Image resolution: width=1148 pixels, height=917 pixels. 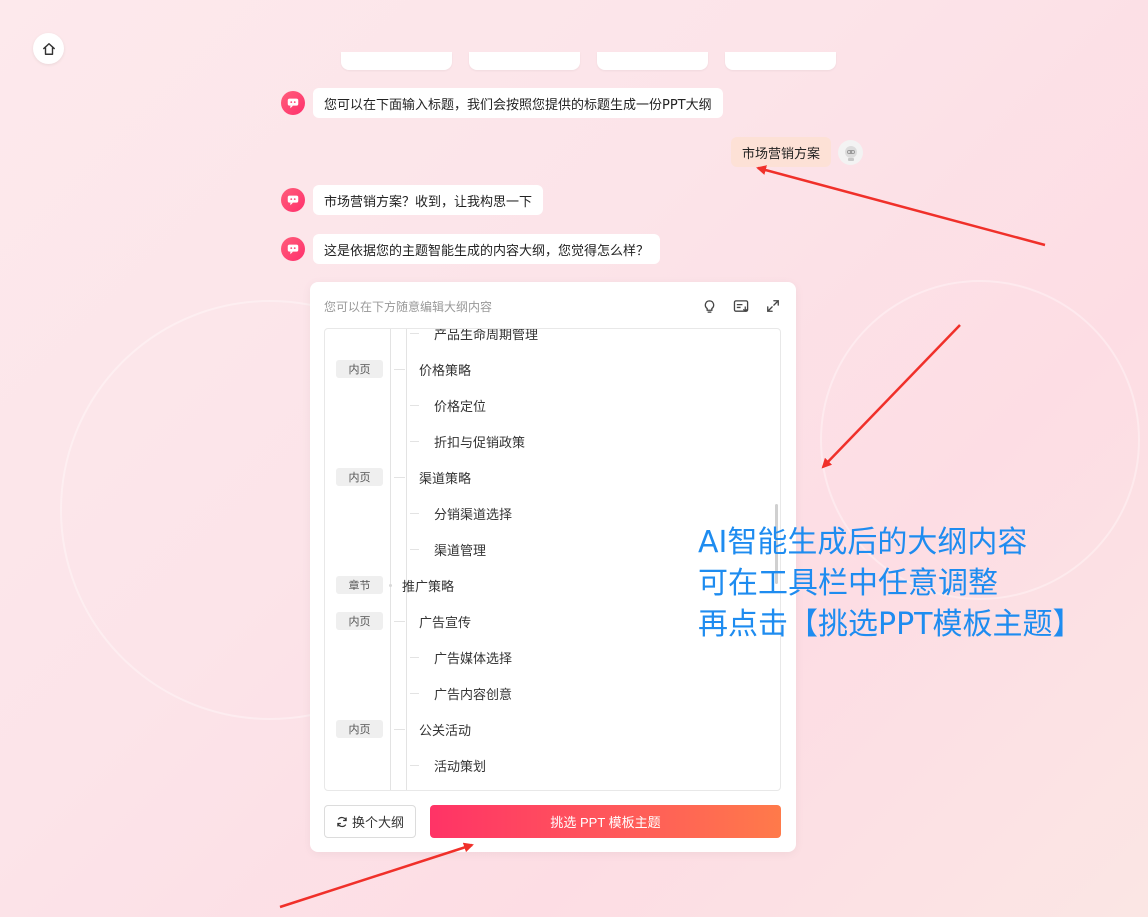 I want to click on outline-node: 广告内容创意, so click(x=552, y=693).